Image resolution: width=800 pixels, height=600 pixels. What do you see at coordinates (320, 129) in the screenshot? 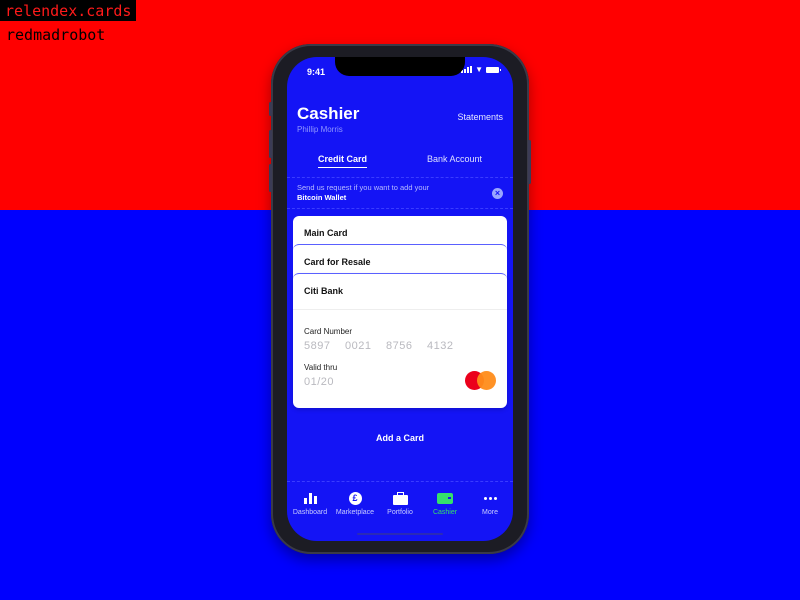
I see `user-name: Phillip Morris` at bounding box center [320, 129].